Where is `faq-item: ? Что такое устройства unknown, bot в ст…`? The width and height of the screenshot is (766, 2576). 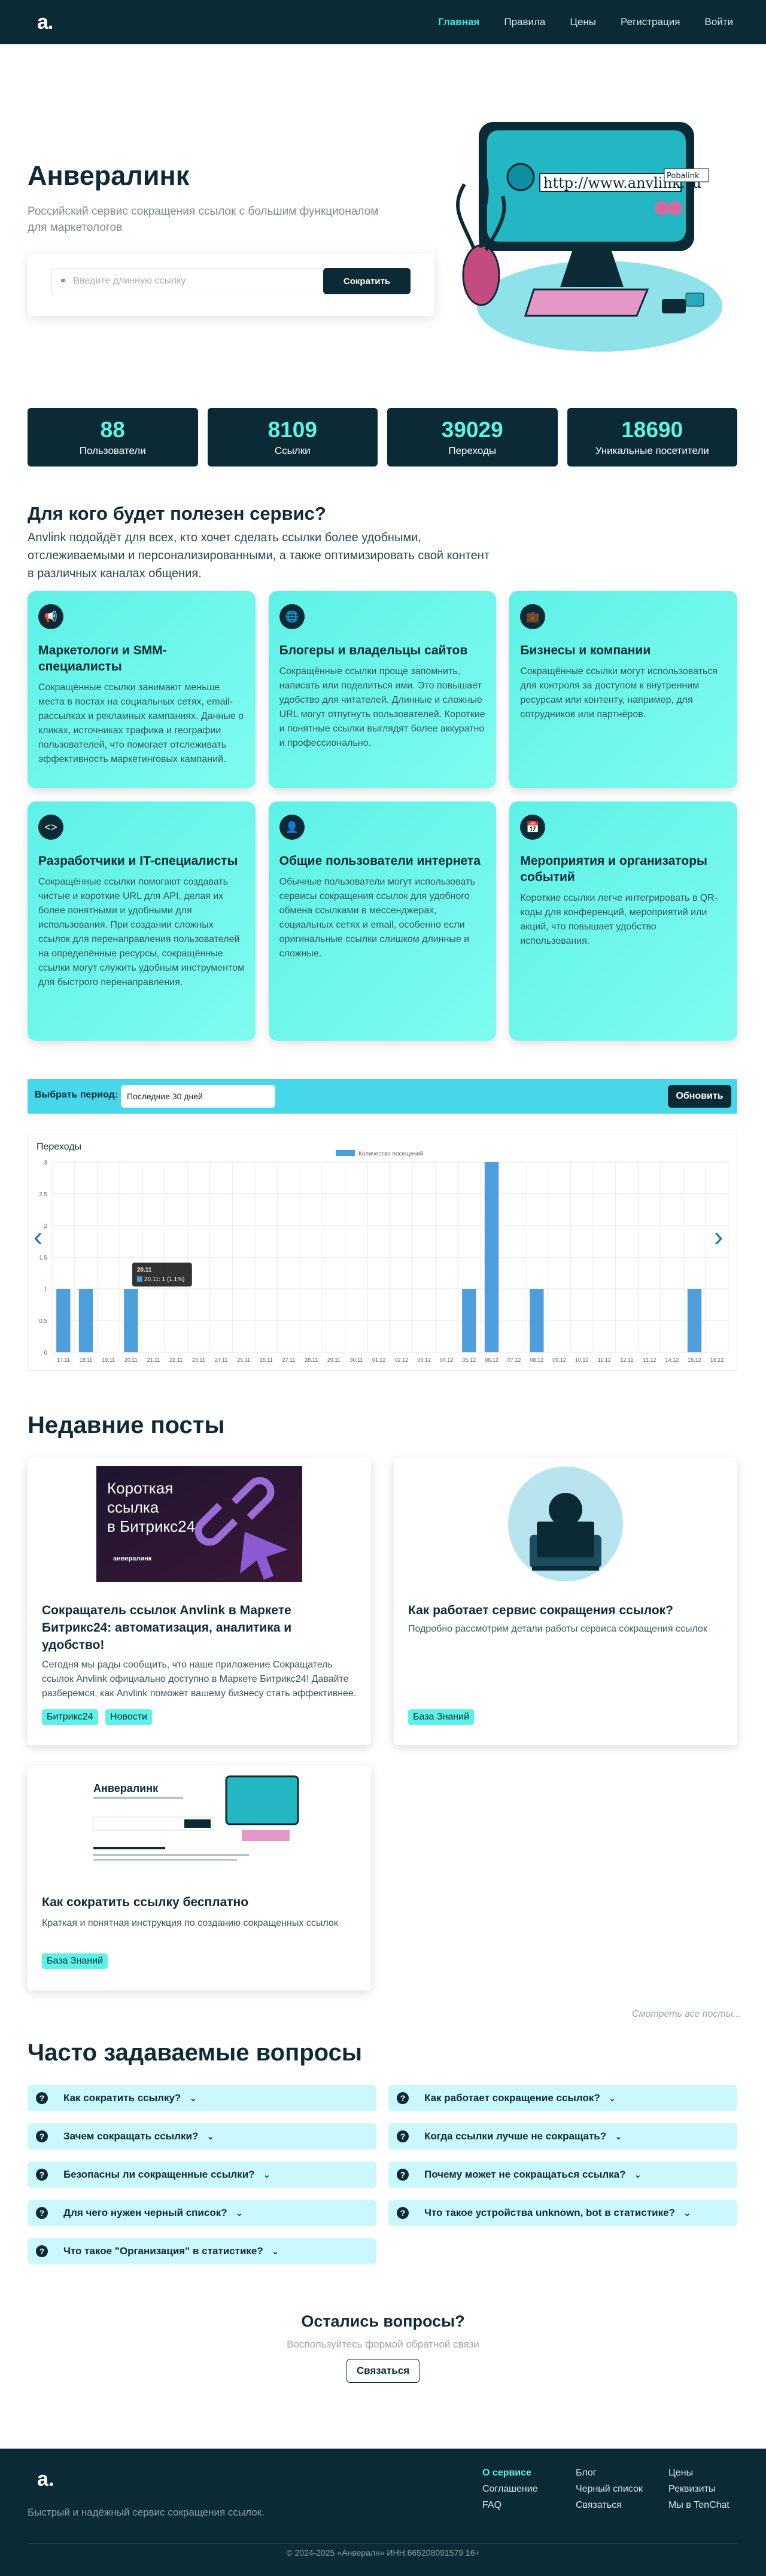
faq-item: ? Что такое устройства unknown, bot в ст… is located at coordinates (562, 2213).